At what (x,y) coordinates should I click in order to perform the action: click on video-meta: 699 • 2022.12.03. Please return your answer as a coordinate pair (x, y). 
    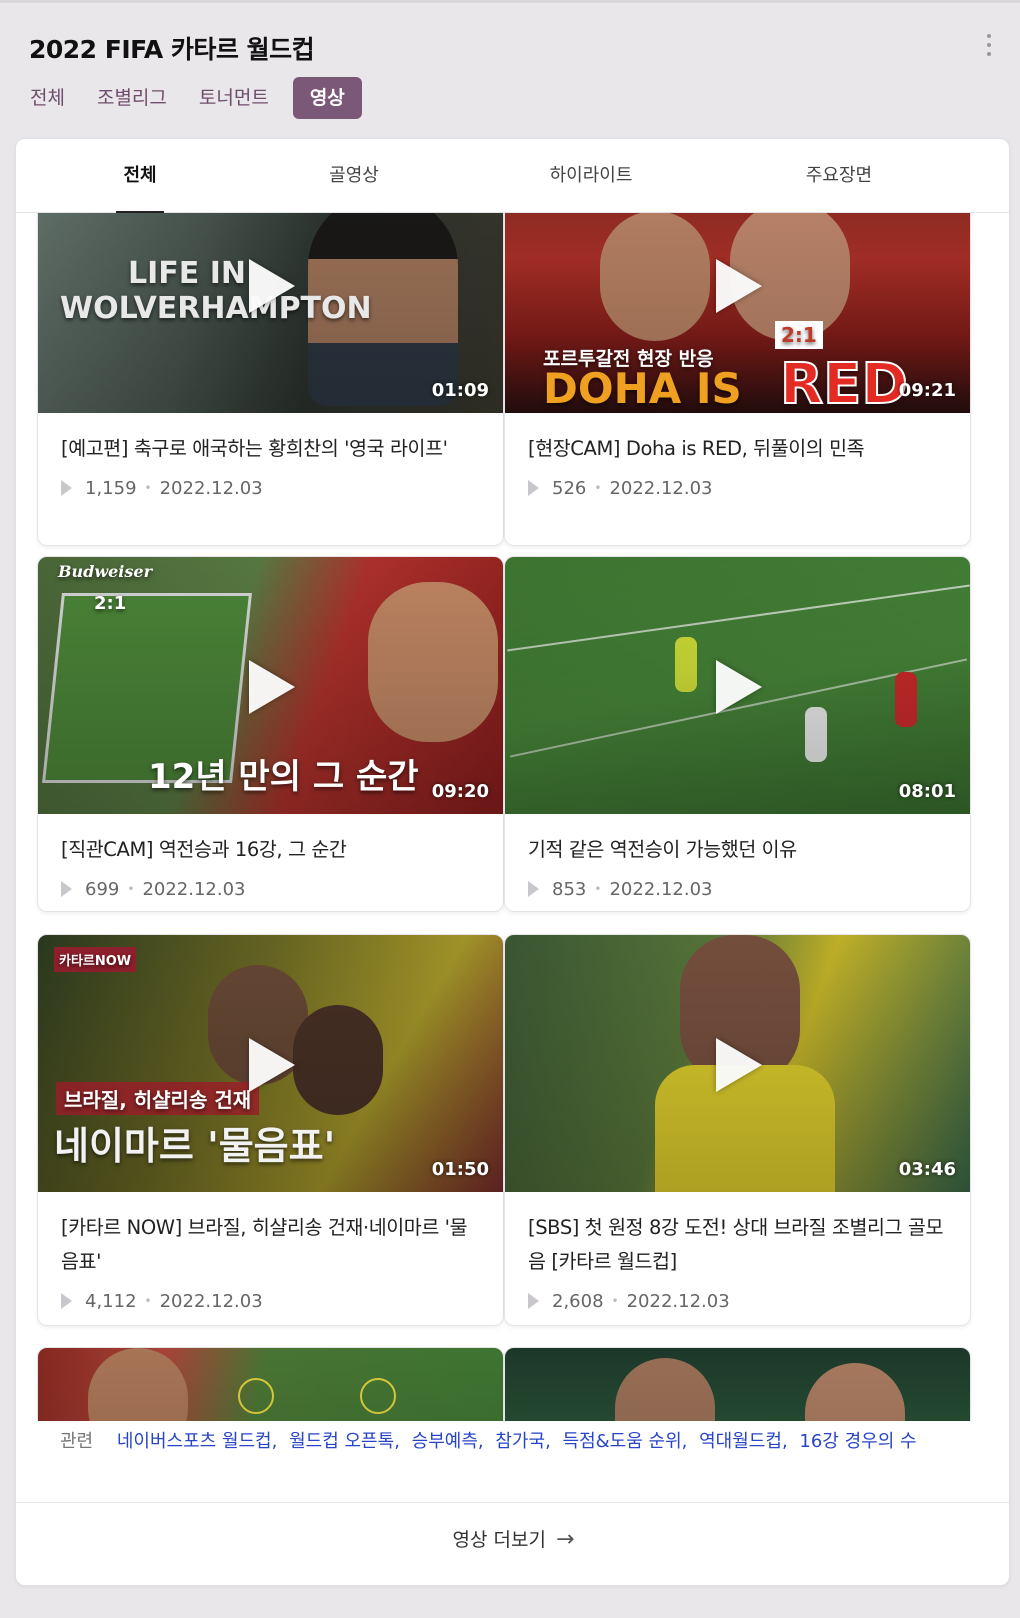
    Looking at the image, I should click on (270, 887).